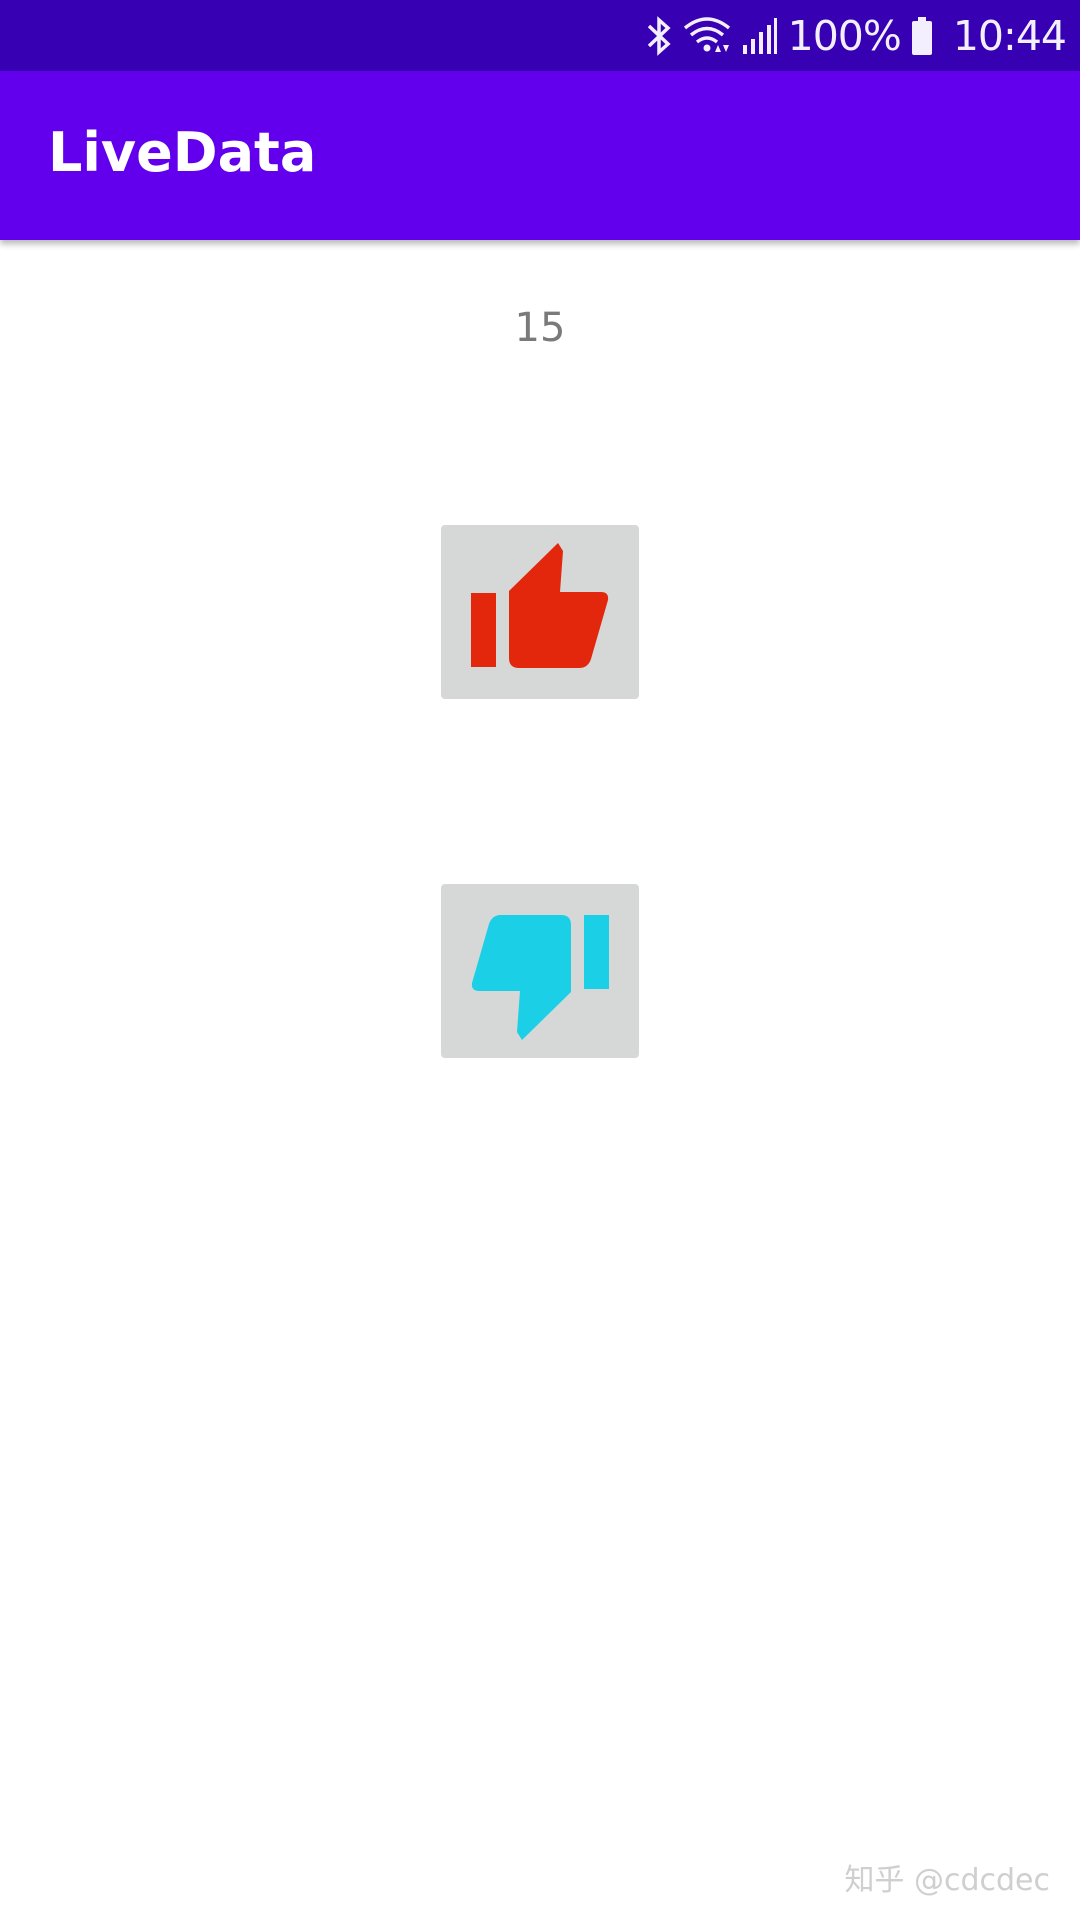 Image resolution: width=1080 pixels, height=1920 pixels. What do you see at coordinates (760, 36) in the screenshot?
I see `signal-icon` at bounding box center [760, 36].